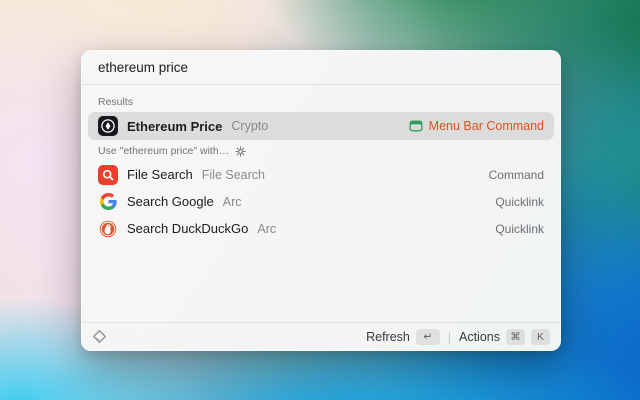 The height and width of the screenshot is (400, 640). I want to click on search-input, so click(321, 67).